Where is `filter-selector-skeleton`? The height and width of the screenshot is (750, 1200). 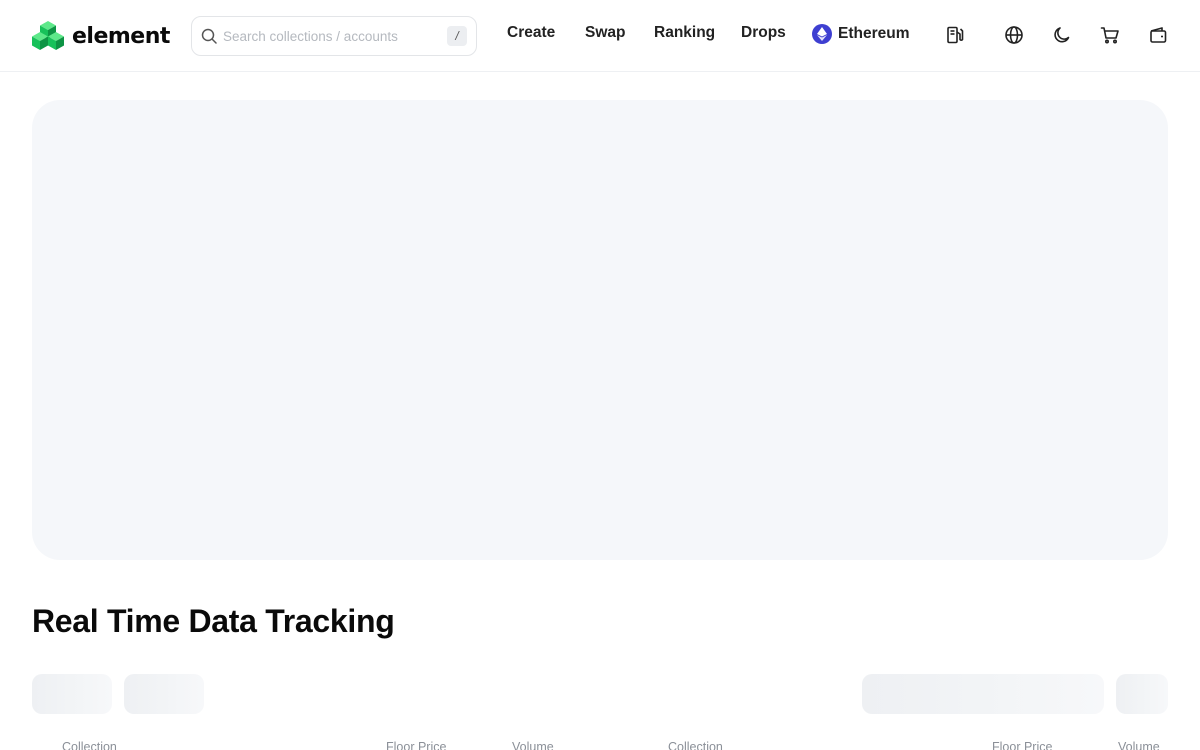
filter-selector-skeleton is located at coordinates (983, 694).